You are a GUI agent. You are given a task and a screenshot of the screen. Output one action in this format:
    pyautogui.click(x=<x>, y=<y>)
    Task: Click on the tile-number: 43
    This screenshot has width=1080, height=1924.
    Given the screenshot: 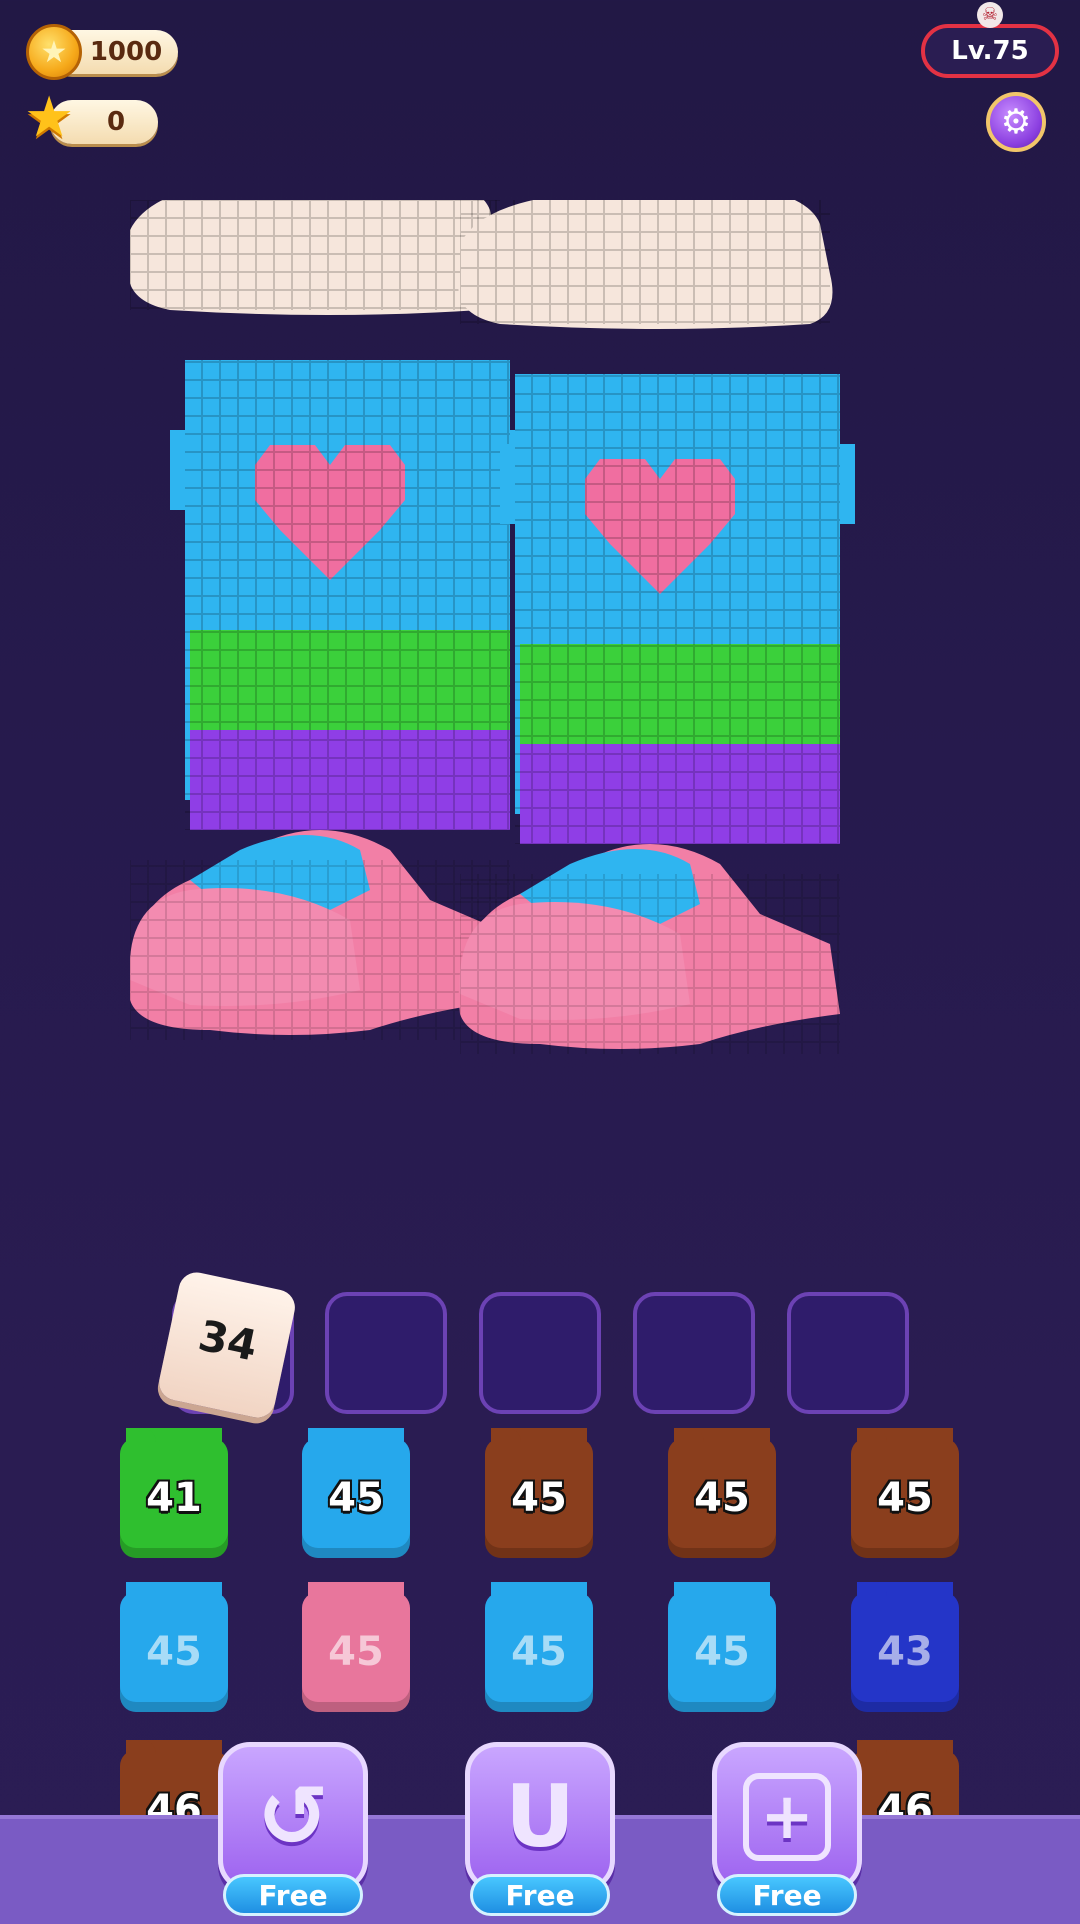 What is the action you would take?
    pyautogui.click(x=905, y=1652)
    